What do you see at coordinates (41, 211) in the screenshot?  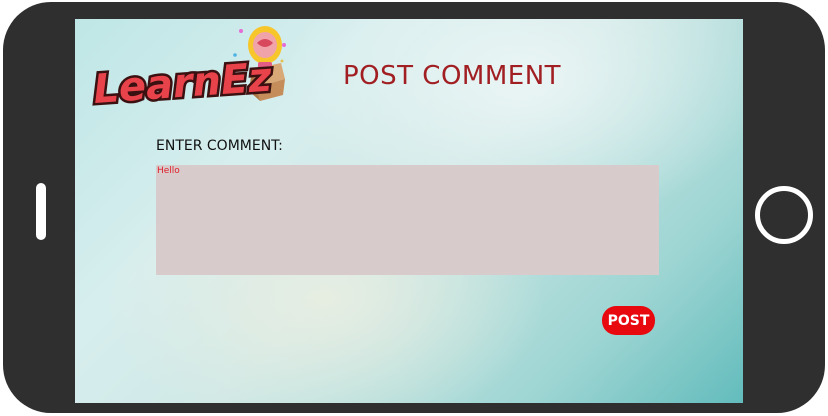 I see `speaker-slot-icon` at bounding box center [41, 211].